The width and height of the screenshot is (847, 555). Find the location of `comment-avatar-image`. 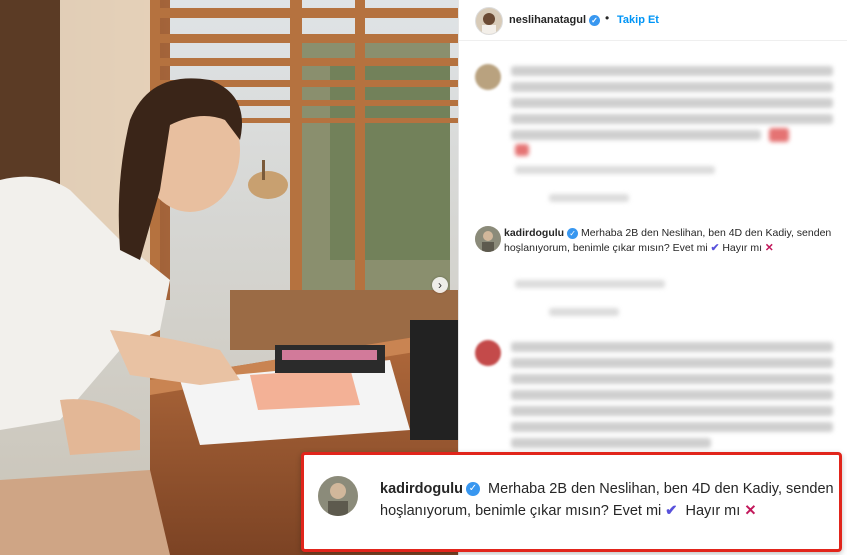

comment-avatar-image is located at coordinates (488, 239).